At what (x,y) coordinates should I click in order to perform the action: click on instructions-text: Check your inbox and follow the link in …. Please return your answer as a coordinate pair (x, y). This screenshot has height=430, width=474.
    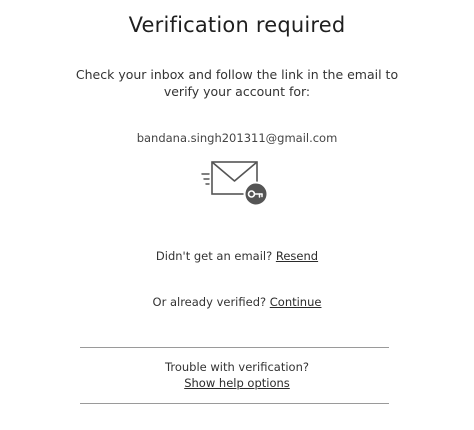
    Looking at the image, I should click on (237, 83).